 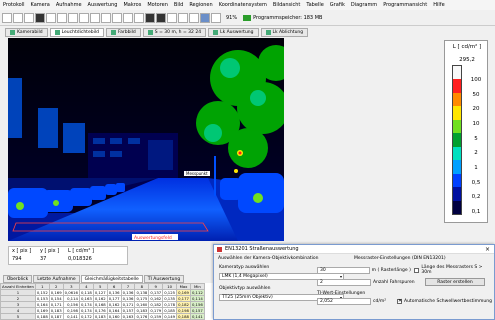 I want to click on tab-label: Lk Auswertung, so click(x=237, y=32).